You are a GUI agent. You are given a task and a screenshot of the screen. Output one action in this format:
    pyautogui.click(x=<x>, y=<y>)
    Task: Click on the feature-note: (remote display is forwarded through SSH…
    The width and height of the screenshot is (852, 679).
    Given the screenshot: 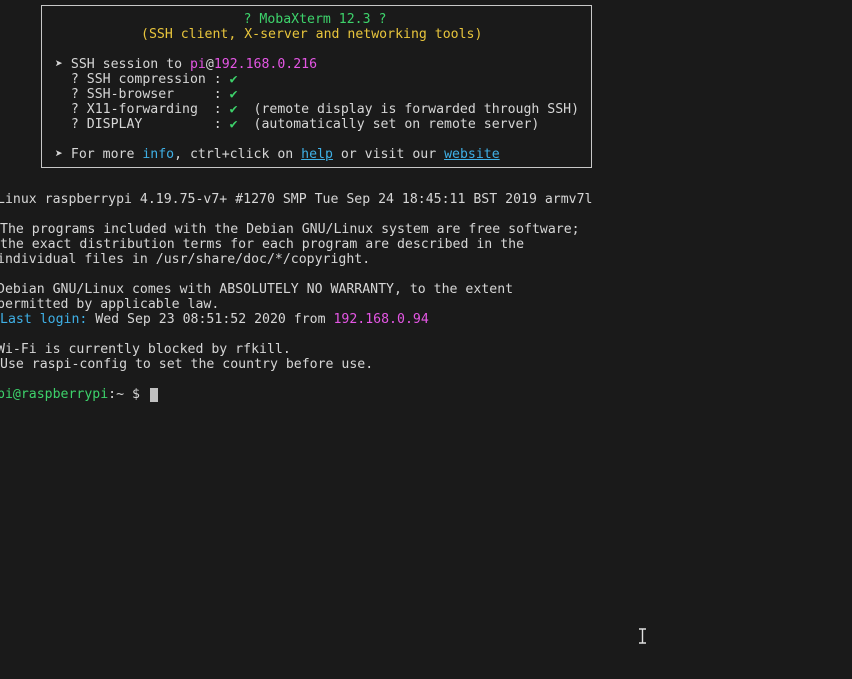 What is the action you would take?
    pyautogui.click(x=408, y=109)
    